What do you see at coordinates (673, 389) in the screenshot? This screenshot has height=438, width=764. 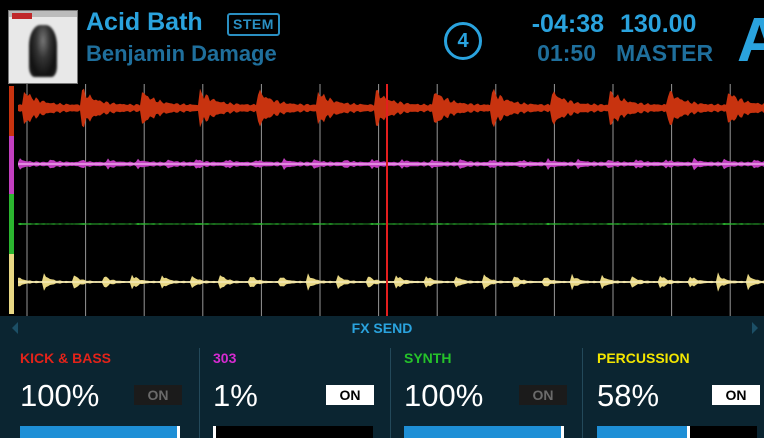 I see `stem-panel-percussion: PERCUSSION 58% ON` at bounding box center [673, 389].